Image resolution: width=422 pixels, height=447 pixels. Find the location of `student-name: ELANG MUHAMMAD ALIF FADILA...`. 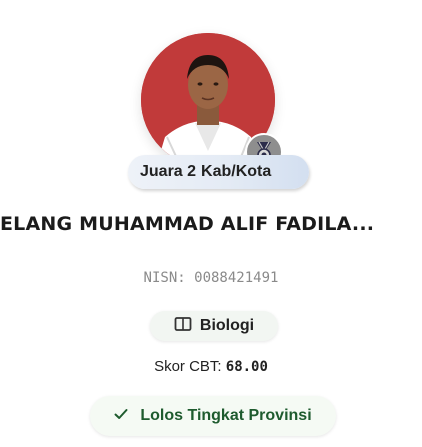

student-name: ELANG MUHAMMAD ALIF FADILA... is located at coordinates (187, 224).